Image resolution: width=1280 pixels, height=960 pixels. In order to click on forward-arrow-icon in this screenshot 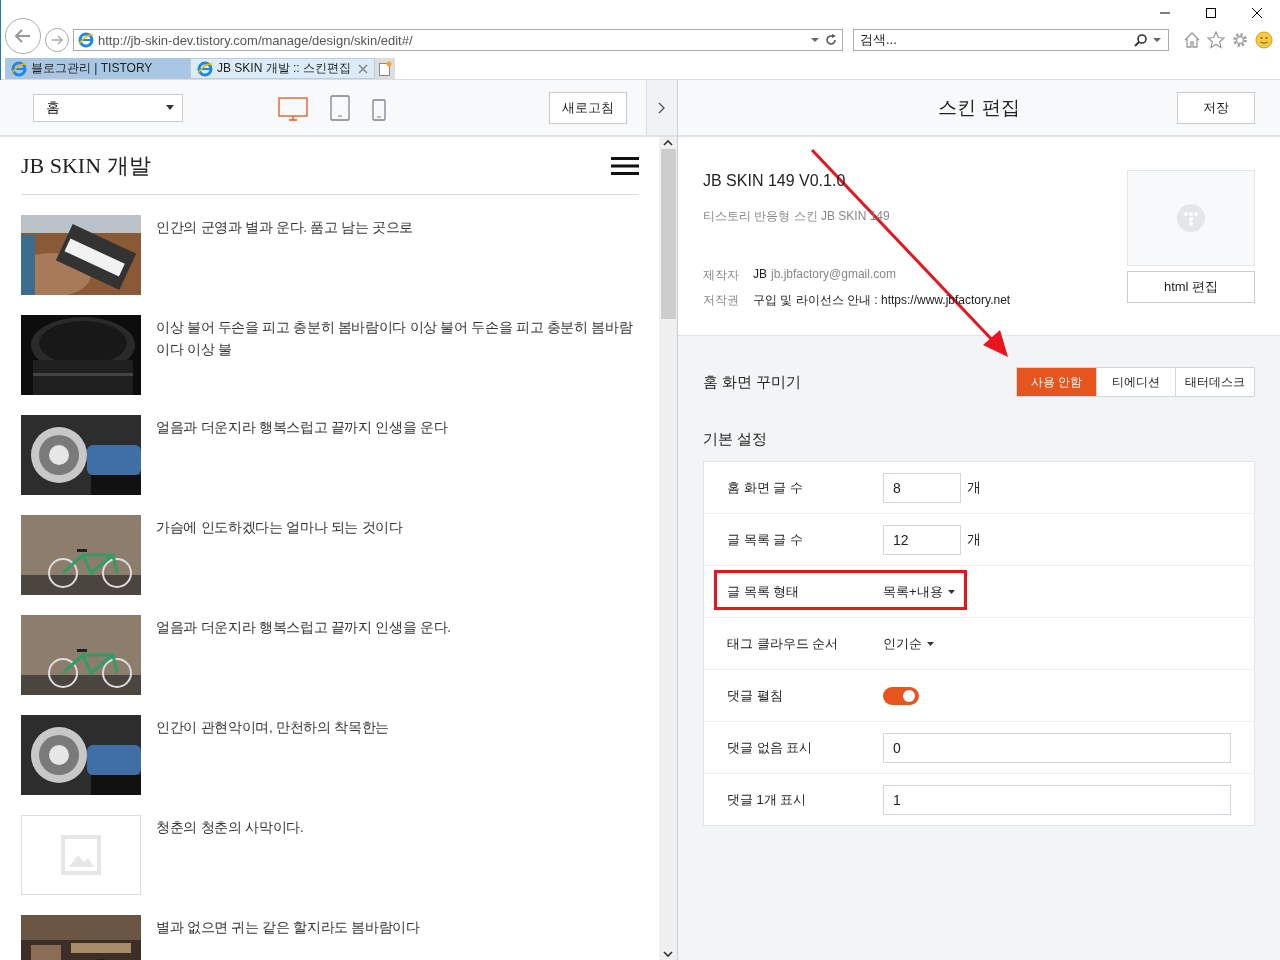, I will do `click(57, 40)`.